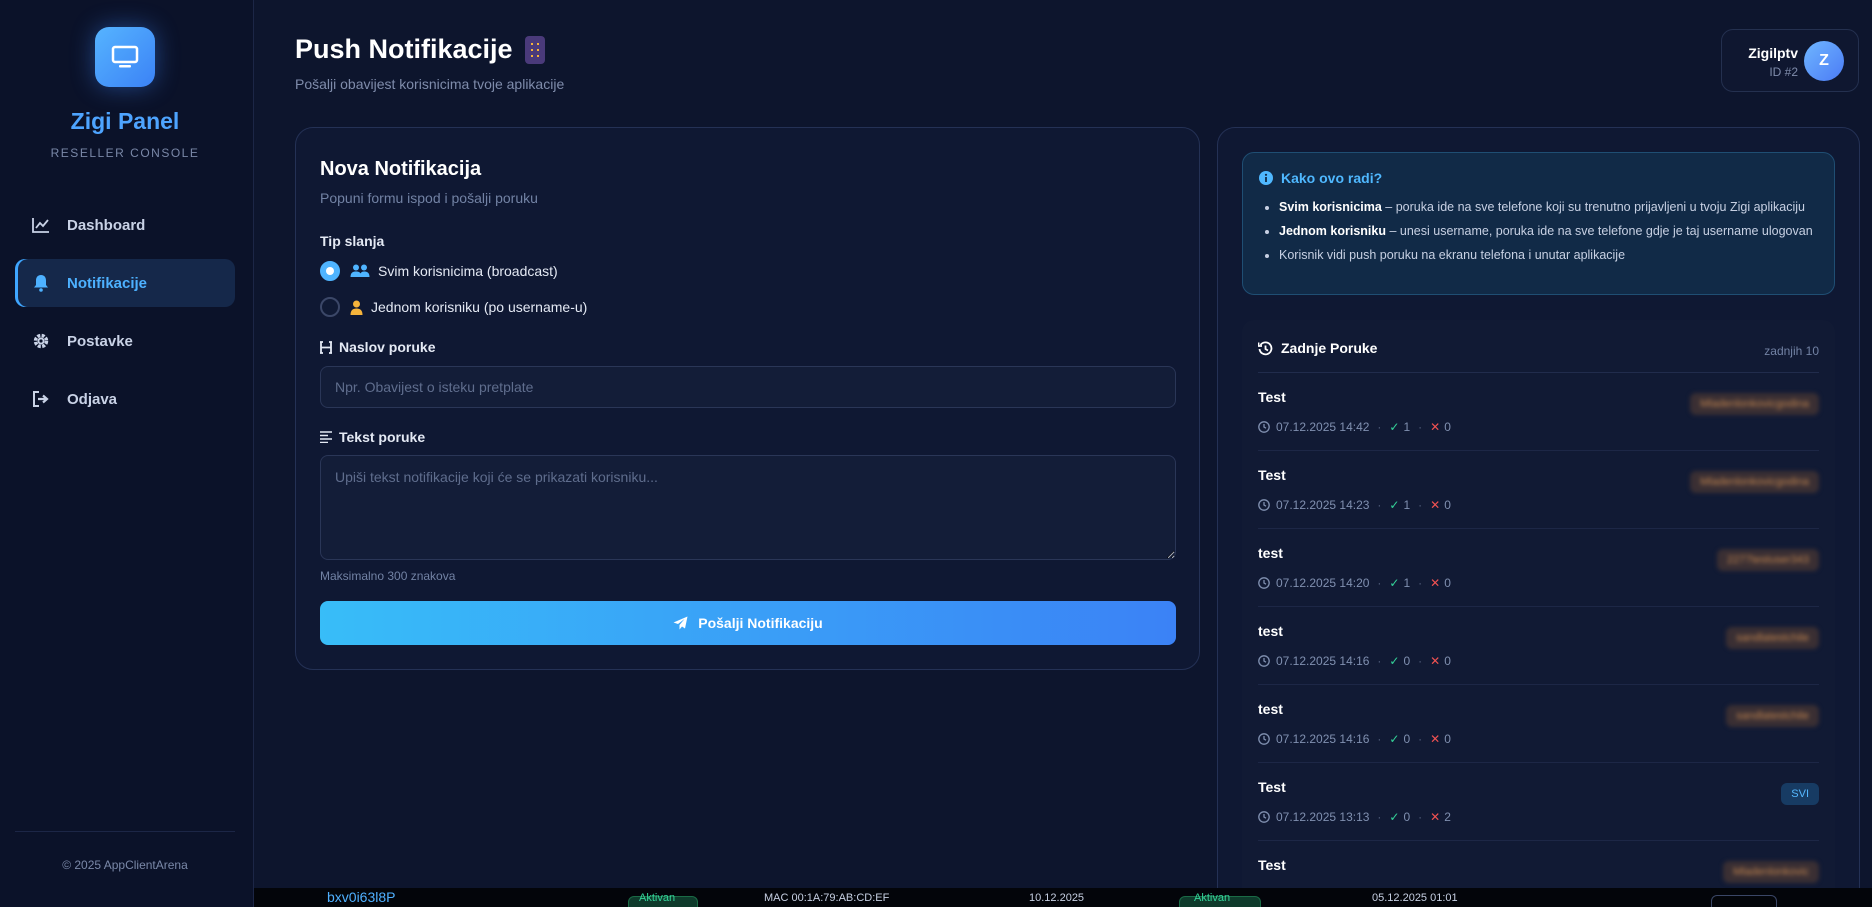  I want to click on strip-datetime: 05.12.2025 01:01, so click(1415, 898).